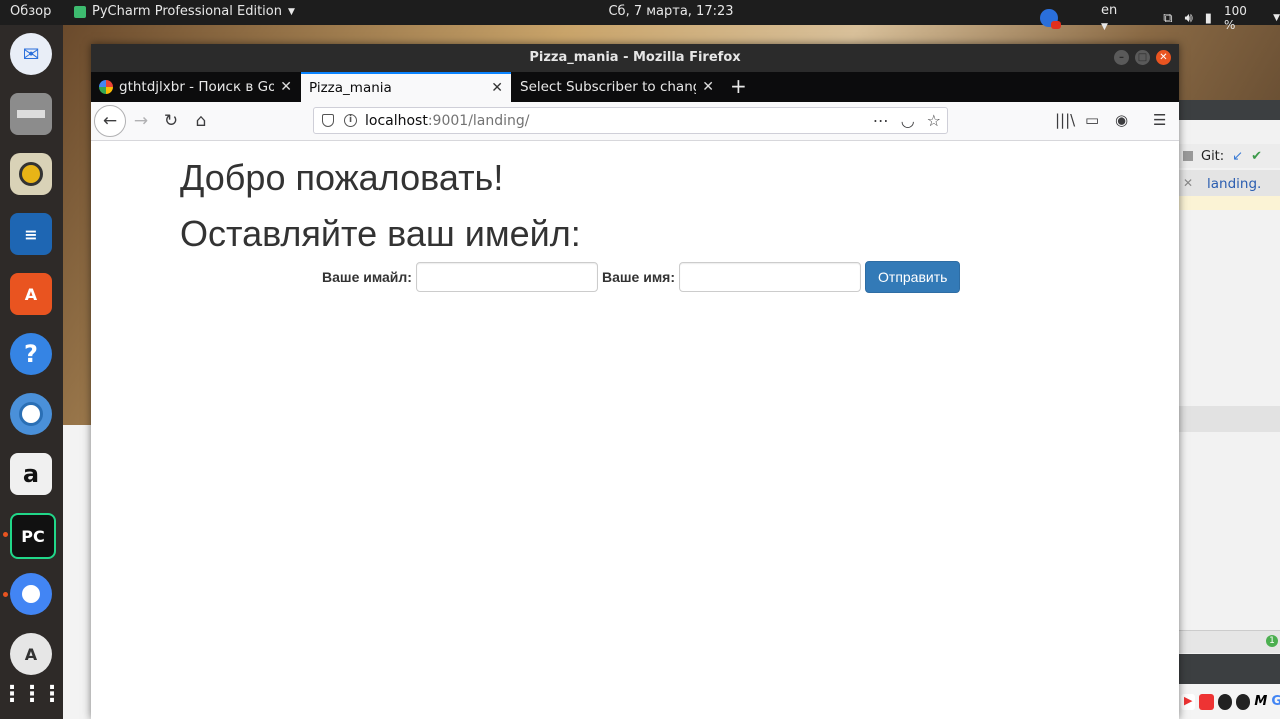 The image size is (1280, 719). I want to click on page-actions-icon: ⋯, so click(881, 120).